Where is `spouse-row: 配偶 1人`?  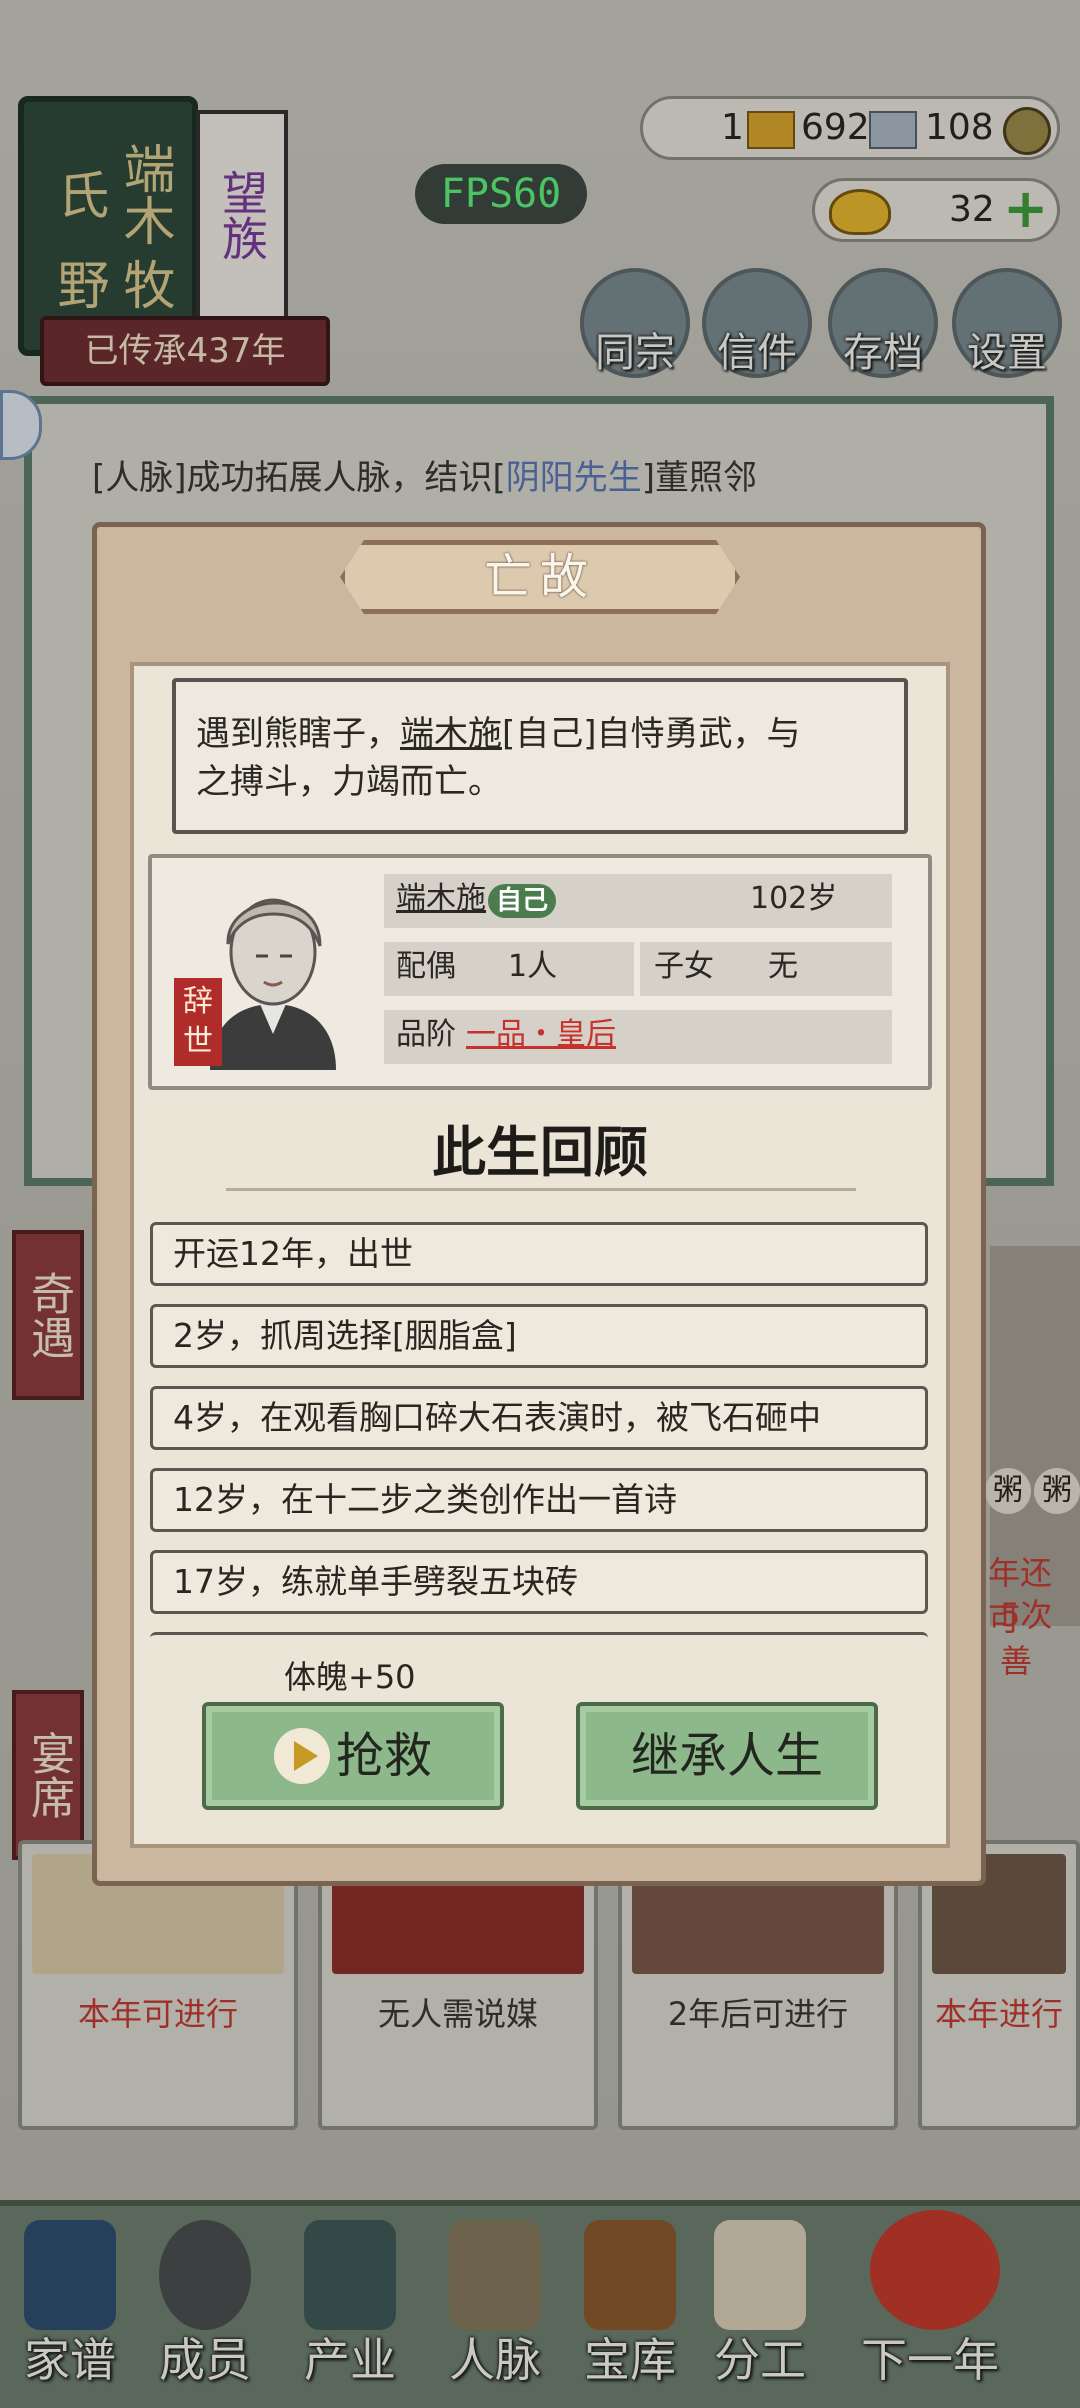 spouse-row: 配偶 1人 is located at coordinates (509, 969).